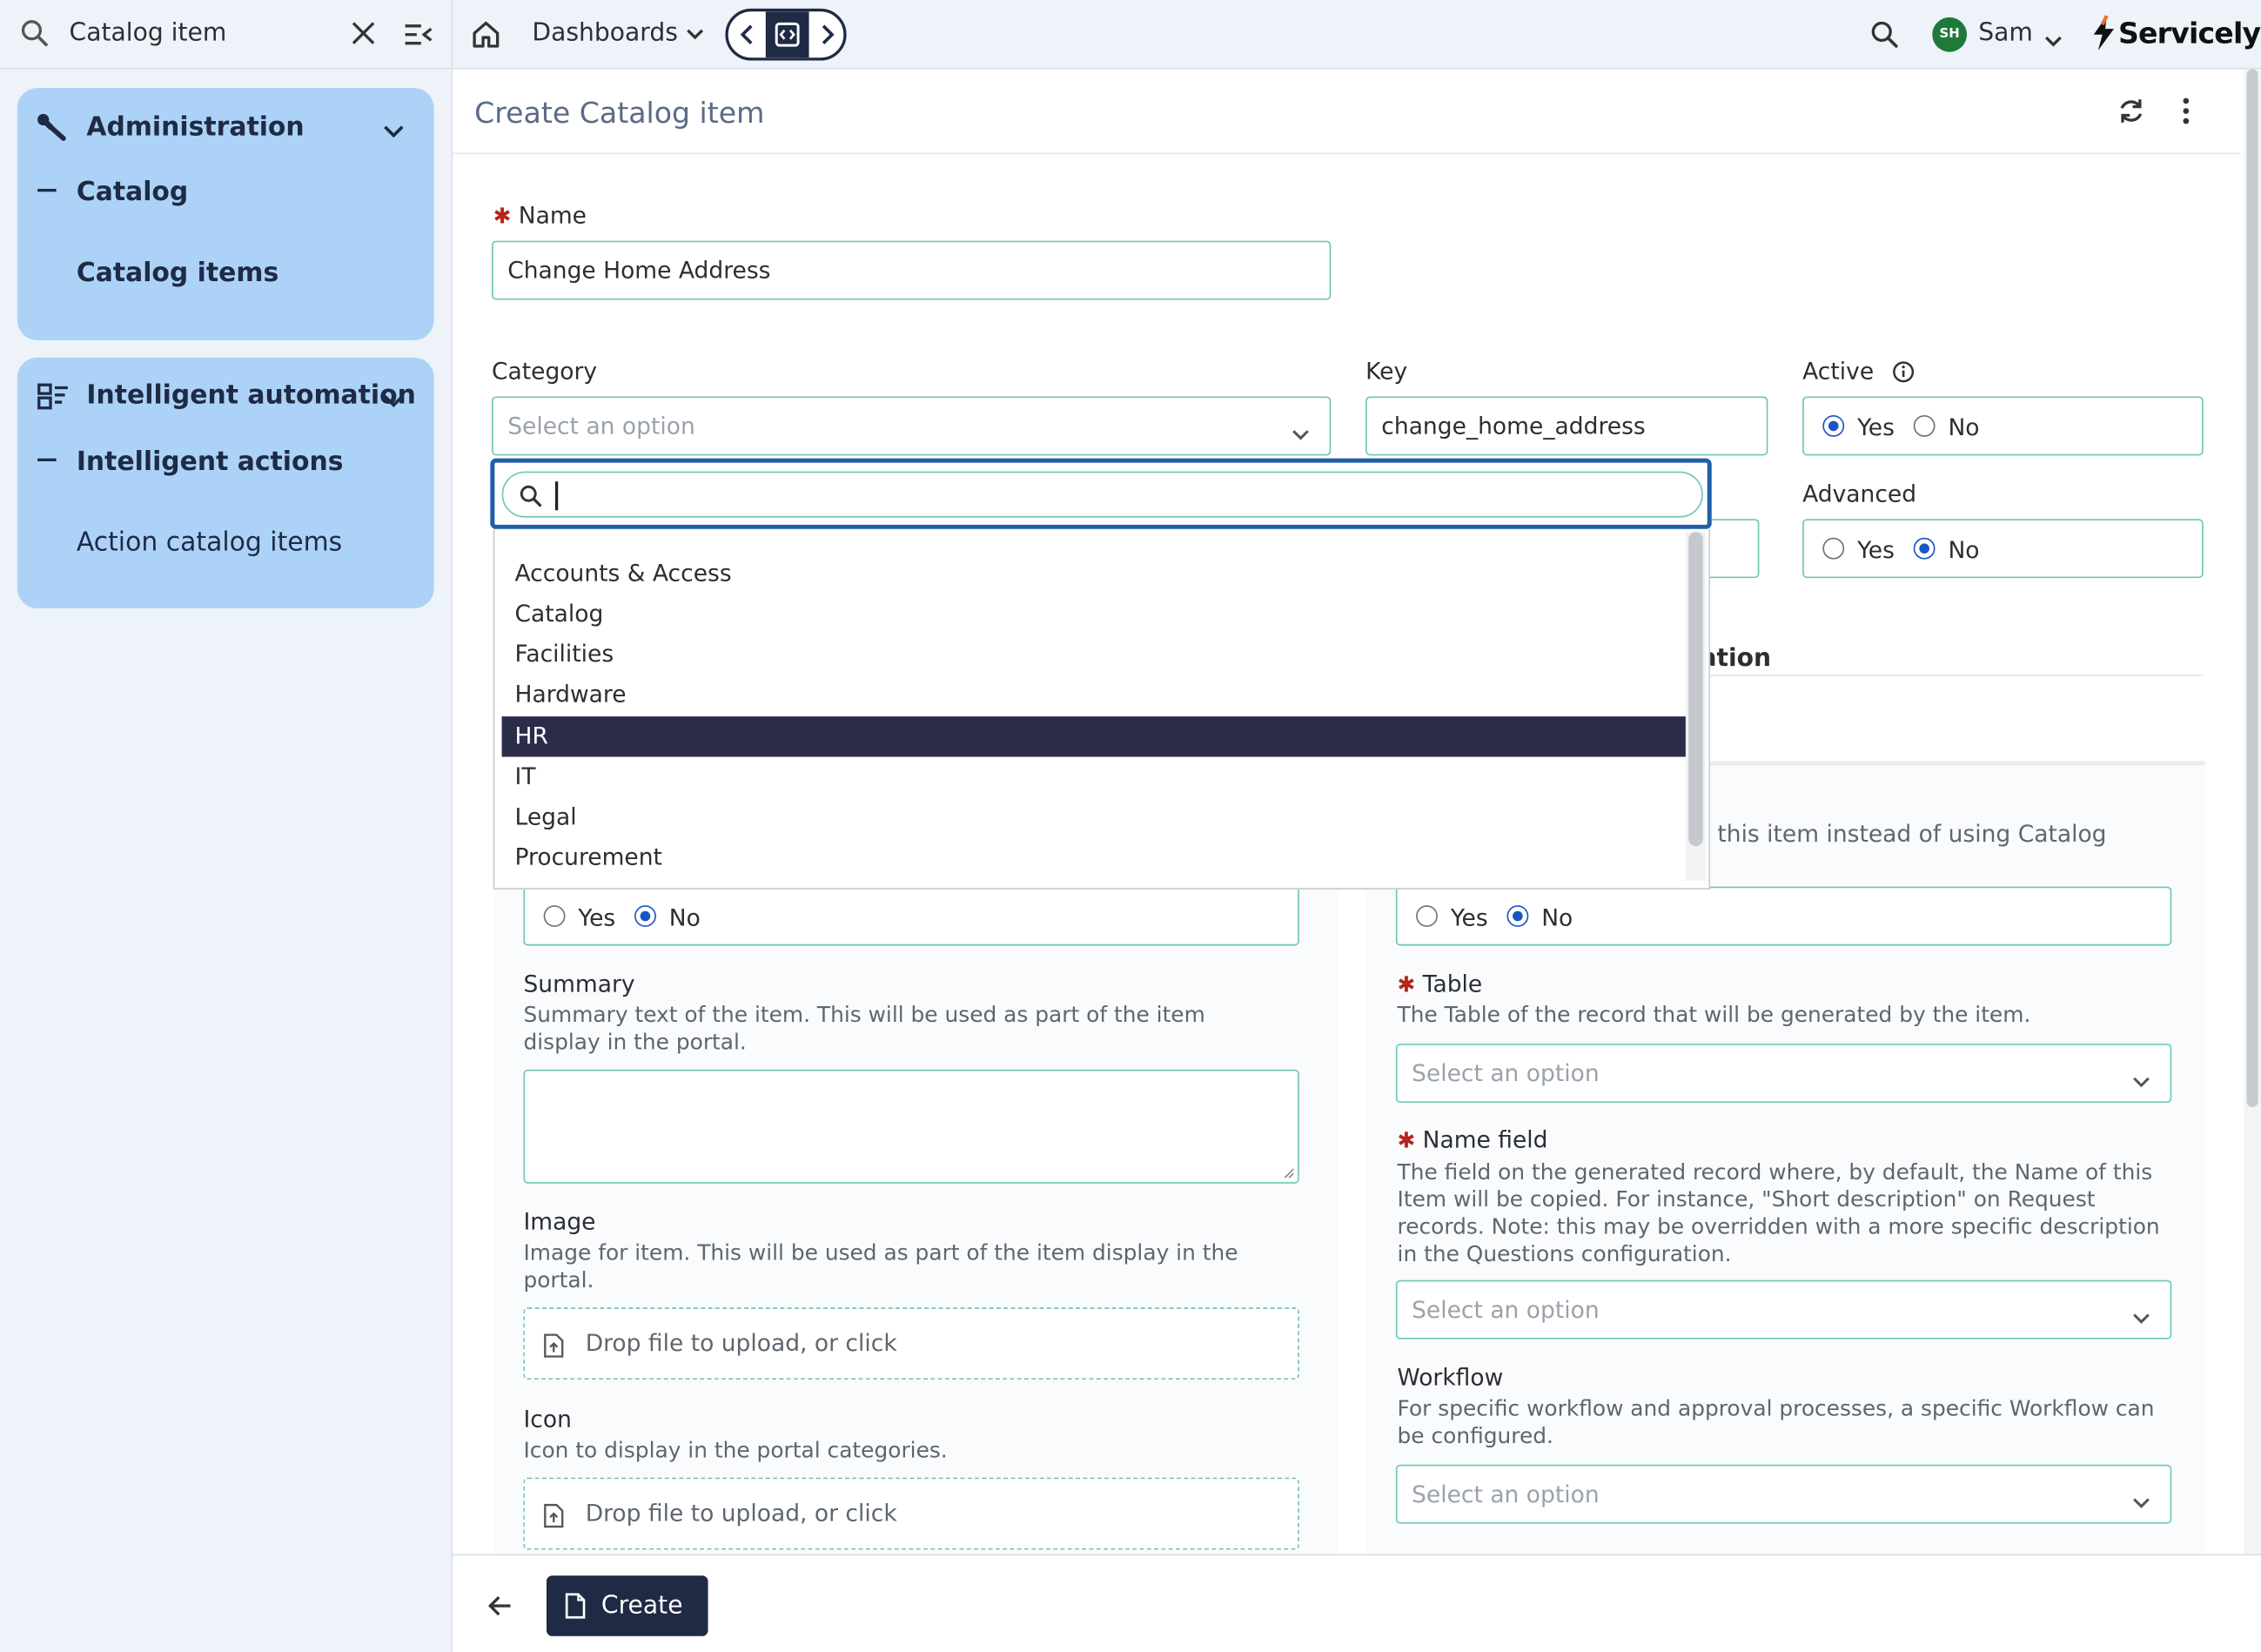 Image resolution: width=2261 pixels, height=1652 pixels. What do you see at coordinates (195, 128) in the screenshot?
I see `nav-group-title: Administration` at bounding box center [195, 128].